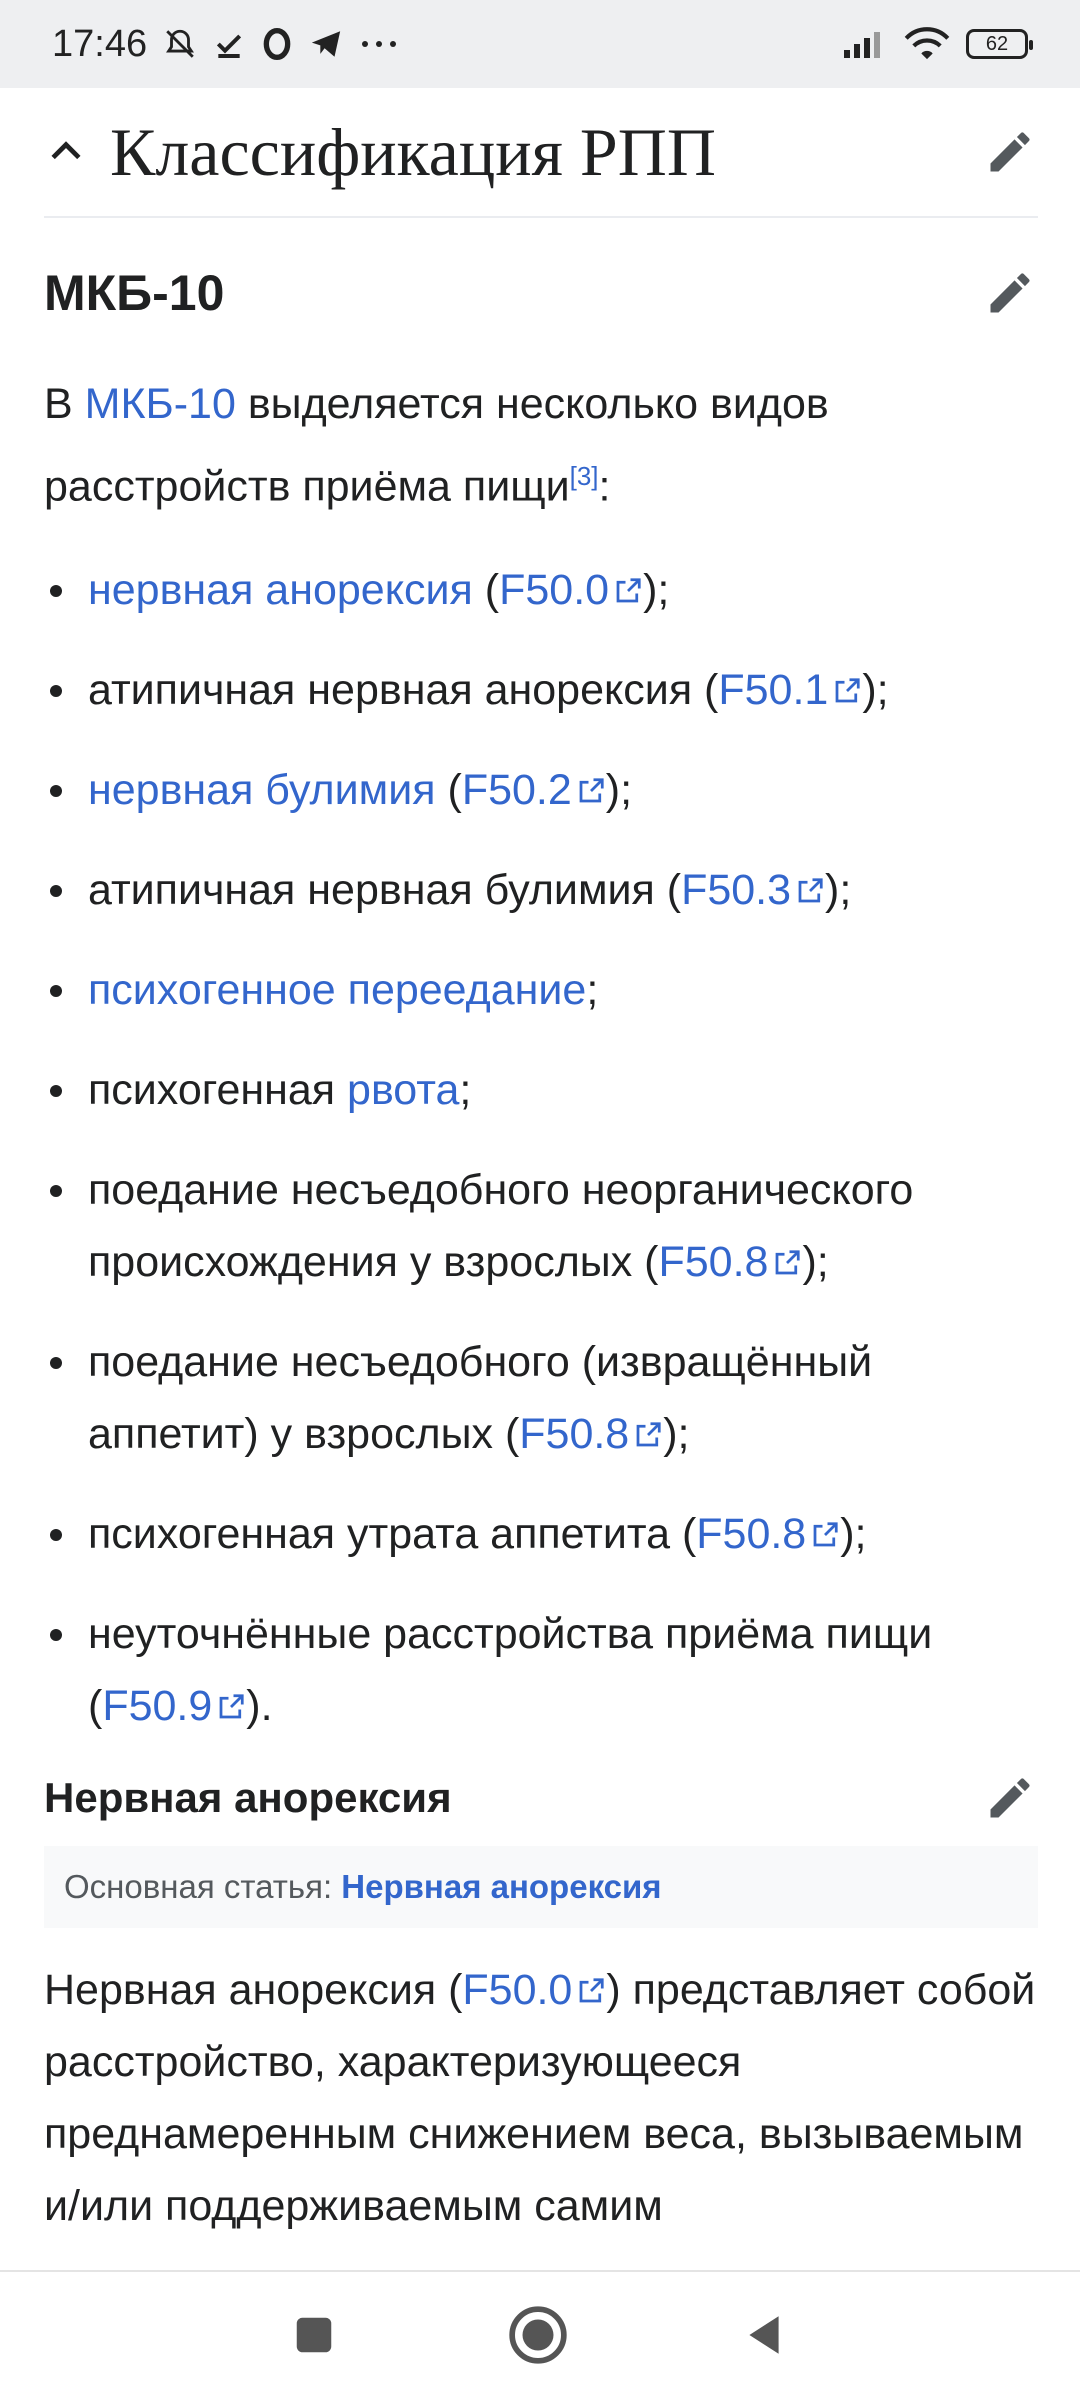  I want to click on list-item: нервная анорексия (F50.0);, so click(541, 590).